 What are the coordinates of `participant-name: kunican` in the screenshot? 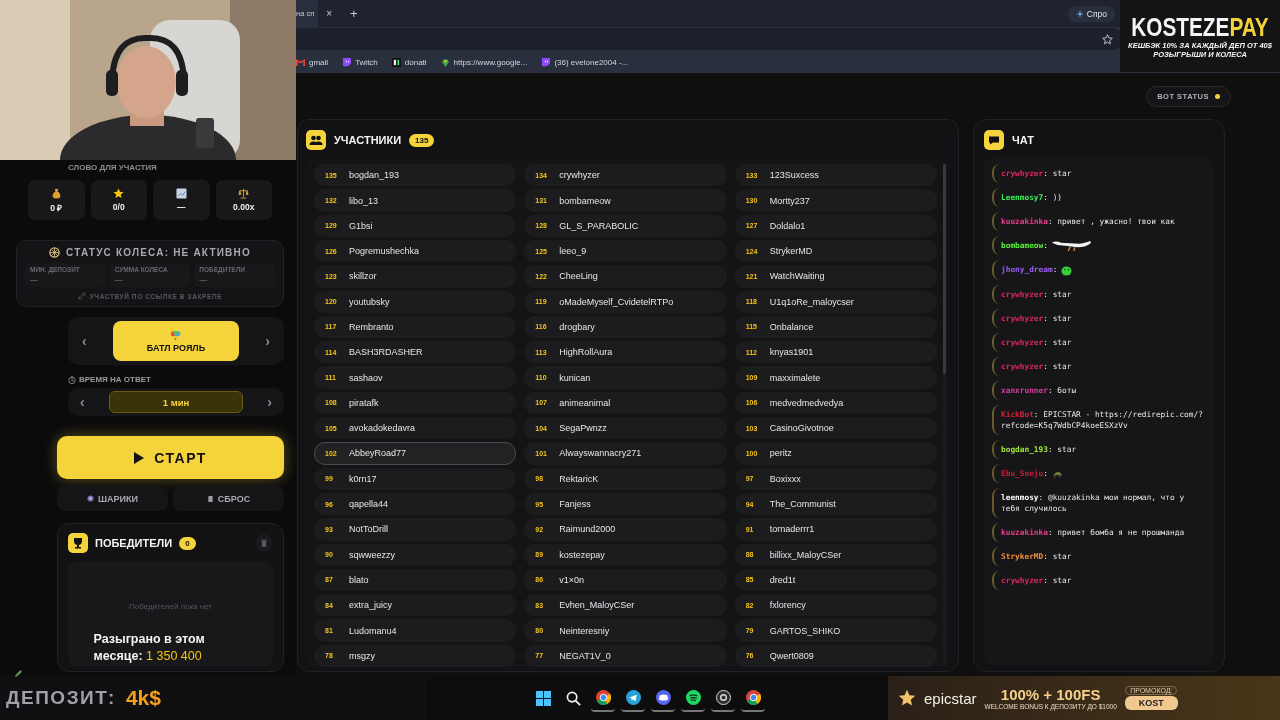 It's located at (575, 377).